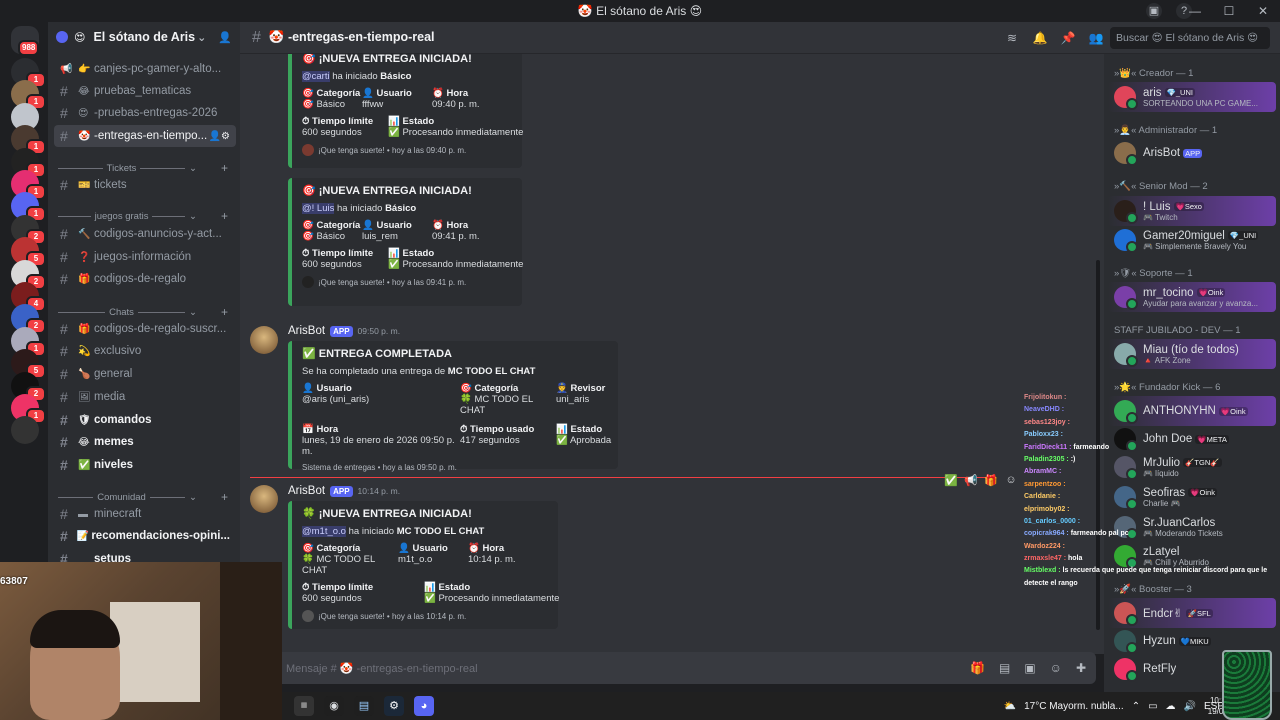 The width and height of the screenshot is (1280, 720). Describe the element at coordinates (1192, 153) in the screenshot. I see `member-item: ArisBot APP` at that location.